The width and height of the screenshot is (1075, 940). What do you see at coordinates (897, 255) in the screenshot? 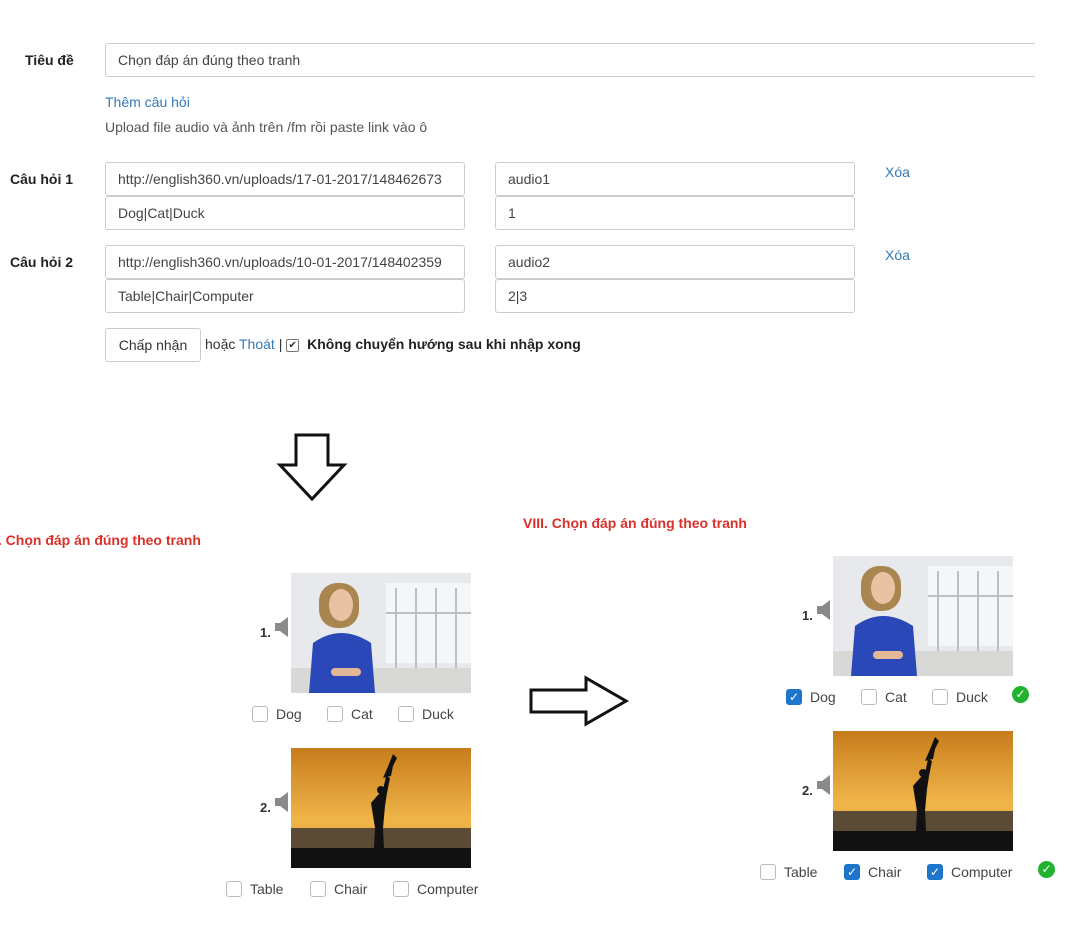
I see `question-2-delete-link: Xóa` at bounding box center [897, 255].